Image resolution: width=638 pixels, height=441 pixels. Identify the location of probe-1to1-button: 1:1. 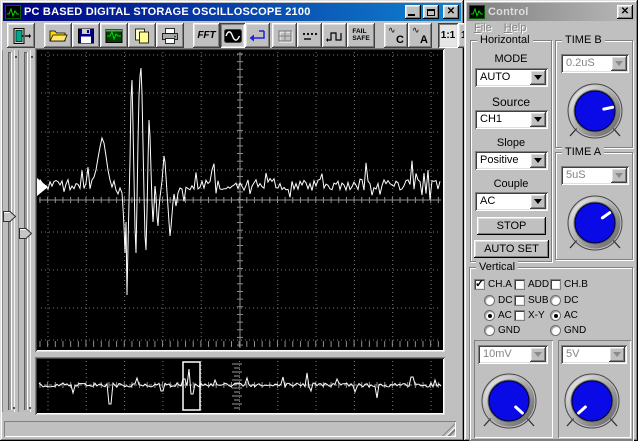
(448, 35).